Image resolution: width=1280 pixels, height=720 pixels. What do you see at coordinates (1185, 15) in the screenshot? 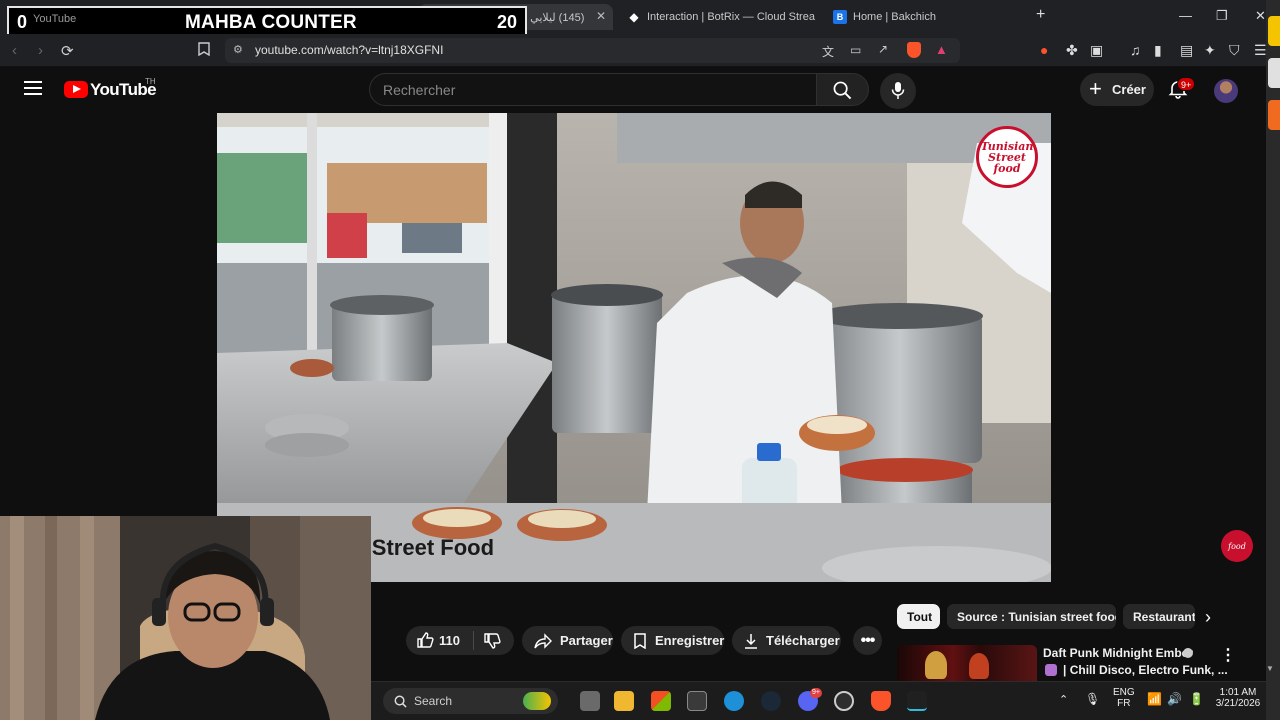
I see `minimize-button: —` at bounding box center [1185, 15].